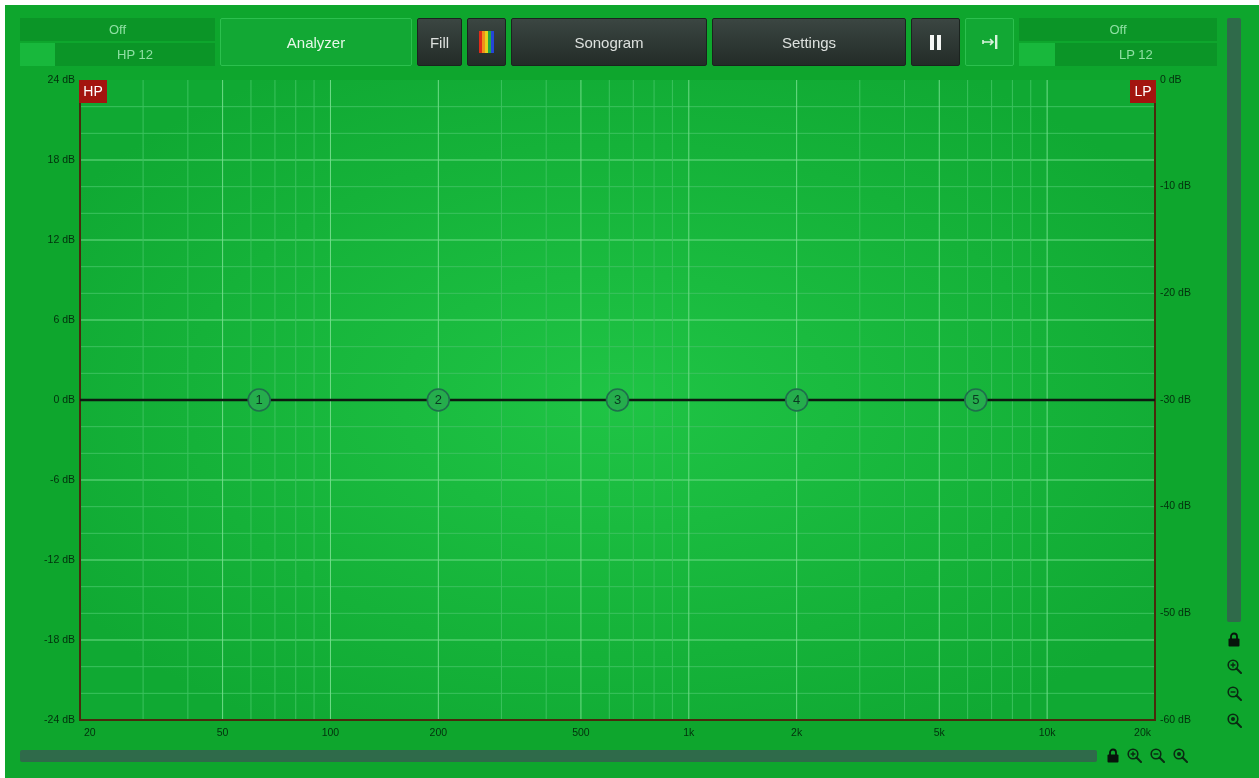  What do you see at coordinates (259, 400) in the screenshot?
I see `band-node: 1` at bounding box center [259, 400].